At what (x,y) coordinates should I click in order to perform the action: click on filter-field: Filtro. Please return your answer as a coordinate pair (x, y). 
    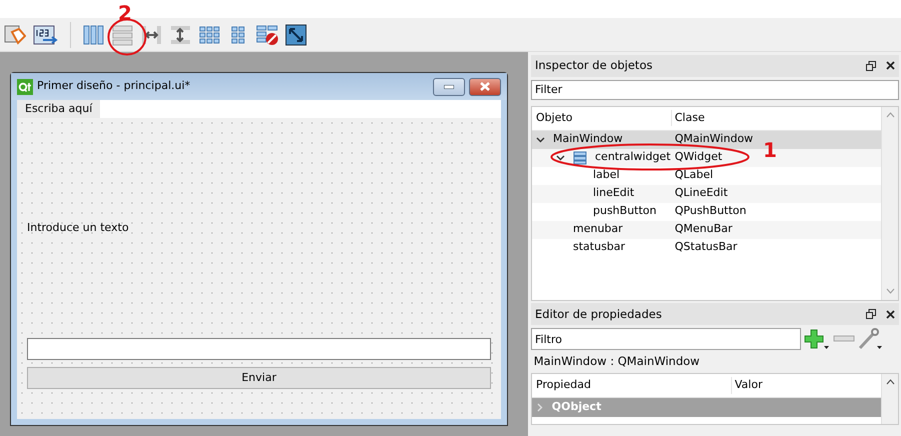
    Looking at the image, I should click on (666, 339).